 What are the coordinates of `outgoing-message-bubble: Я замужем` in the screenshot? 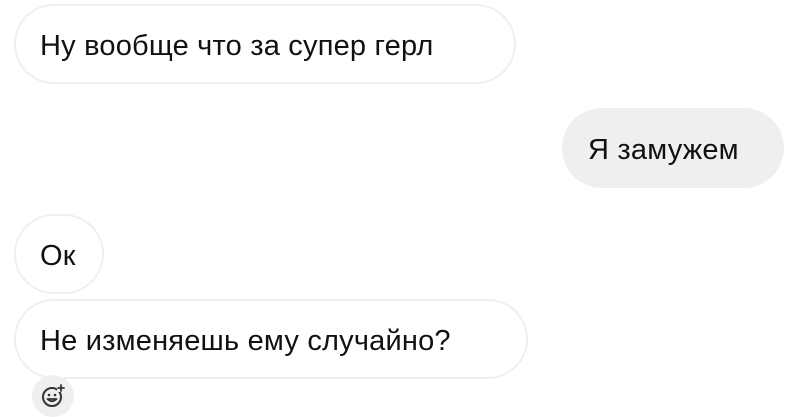 It's located at (673, 148).